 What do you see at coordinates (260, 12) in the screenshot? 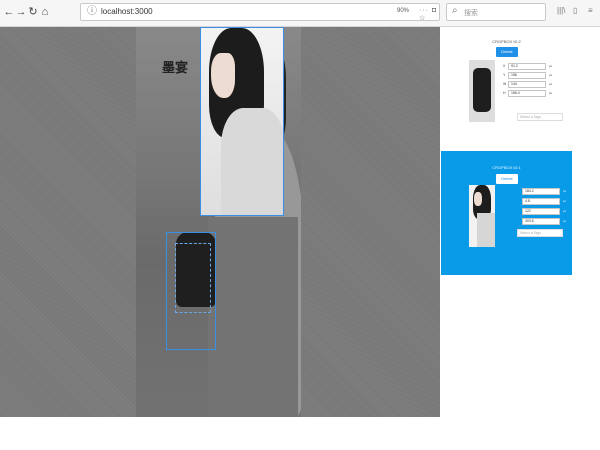
I see `url-bar: ⓘ localhost:3000 90% ··· ◘ ☆` at bounding box center [260, 12].